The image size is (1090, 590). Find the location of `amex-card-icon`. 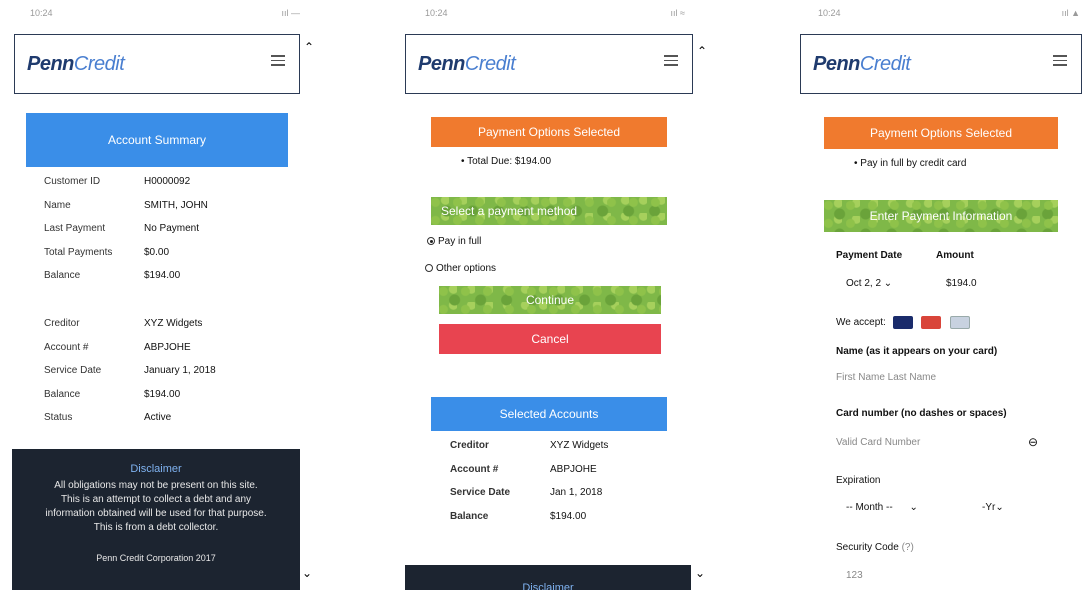

amex-card-icon is located at coordinates (960, 322).